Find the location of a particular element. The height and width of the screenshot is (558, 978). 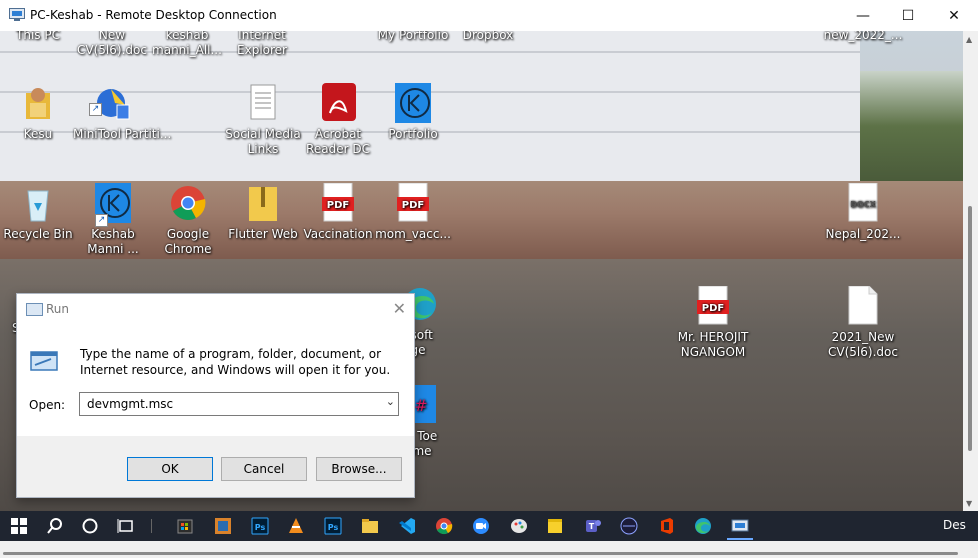

kodi-icon is located at coordinates (413, 103).